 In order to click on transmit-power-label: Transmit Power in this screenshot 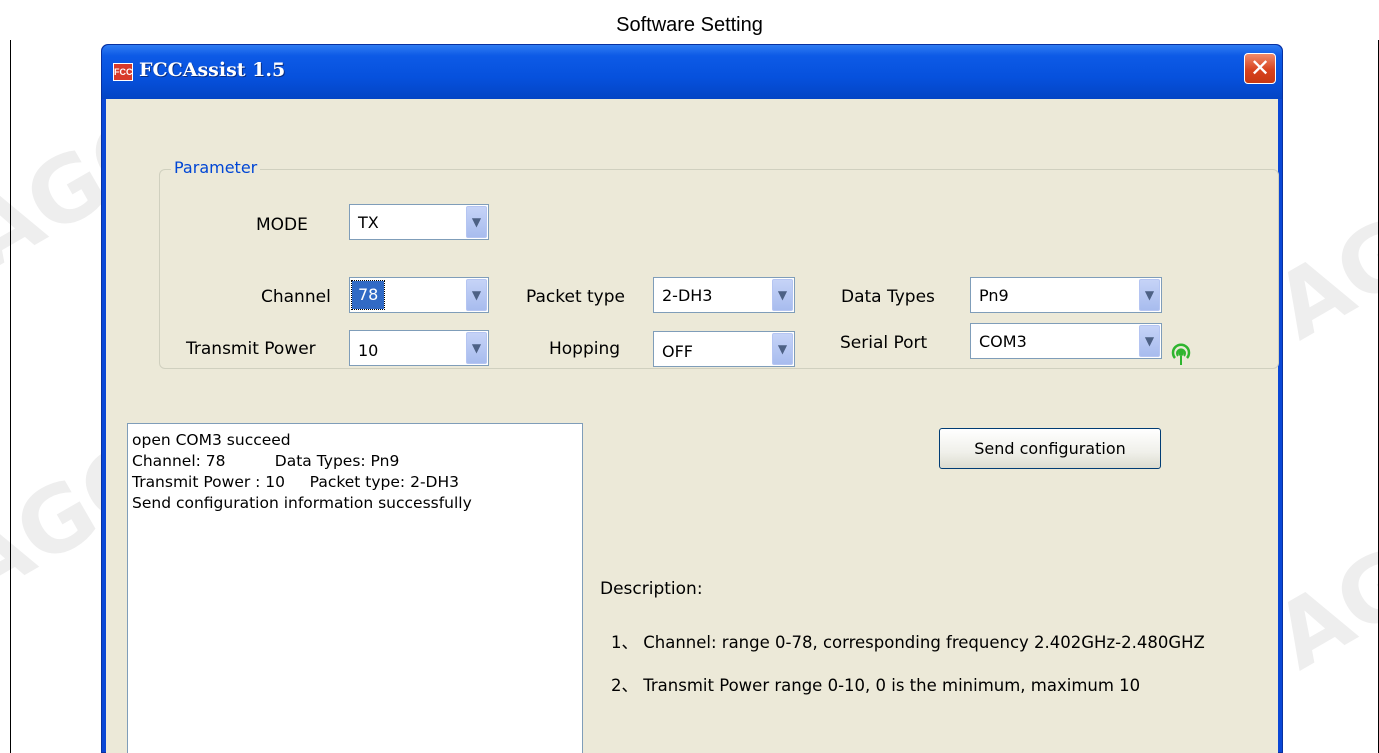, I will do `click(251, 349)`.